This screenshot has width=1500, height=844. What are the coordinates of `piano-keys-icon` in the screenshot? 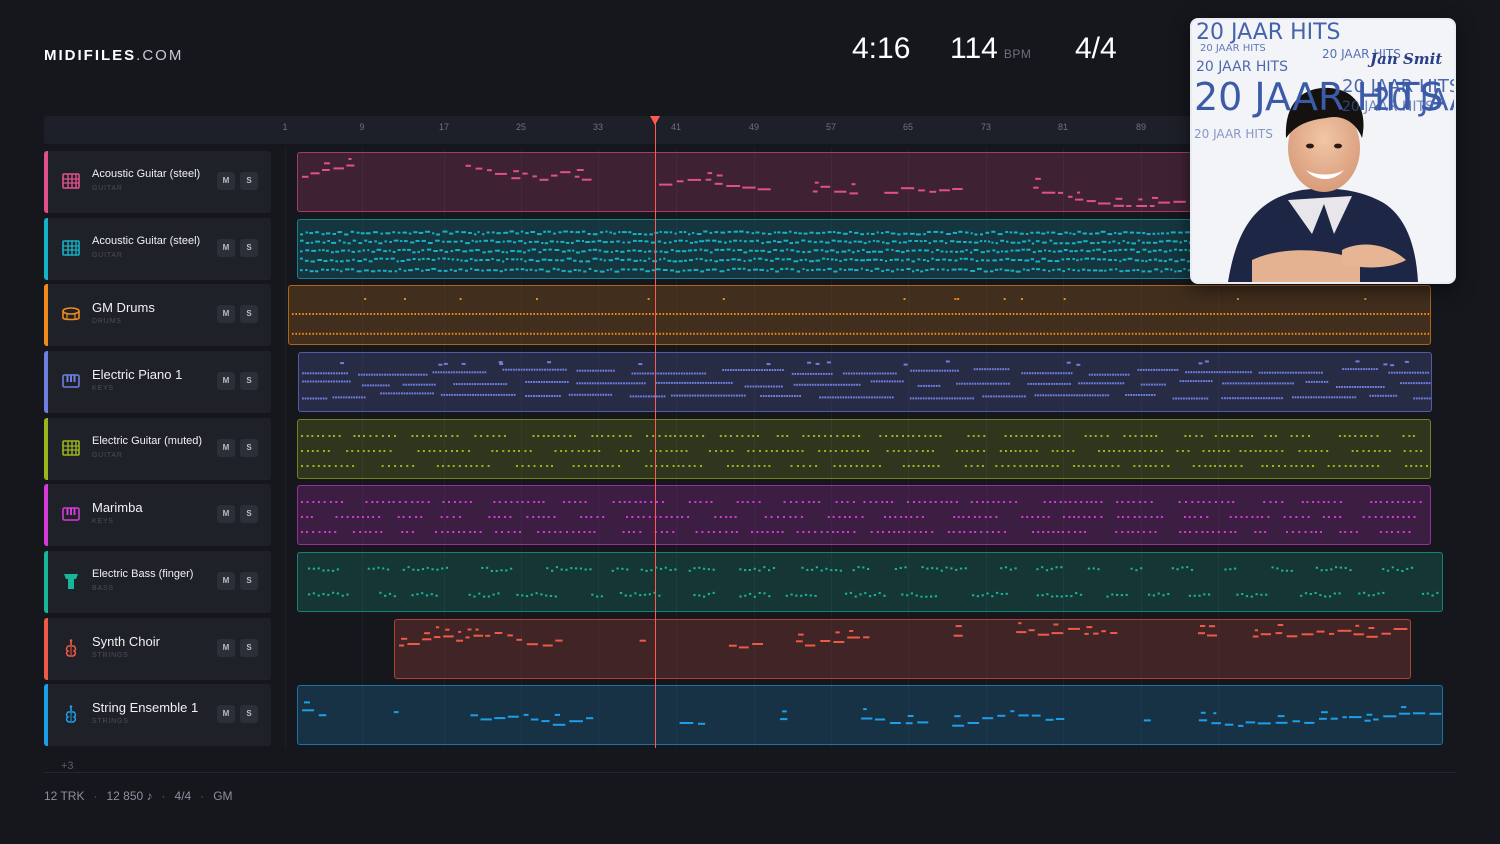 It's located at (71, 514).